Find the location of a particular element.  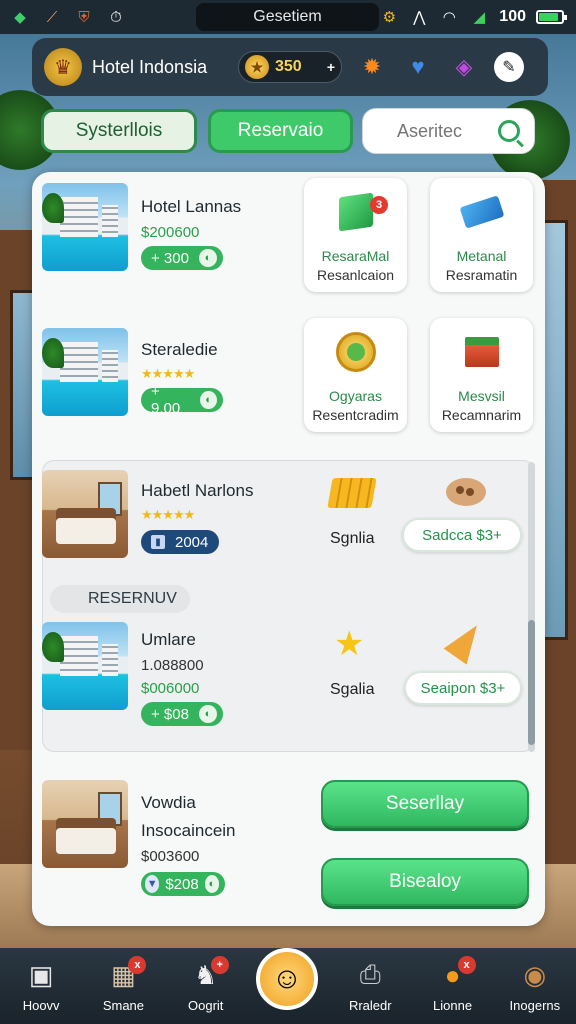

tab-reservation: Reservaio is located at coordinates (280, 131).